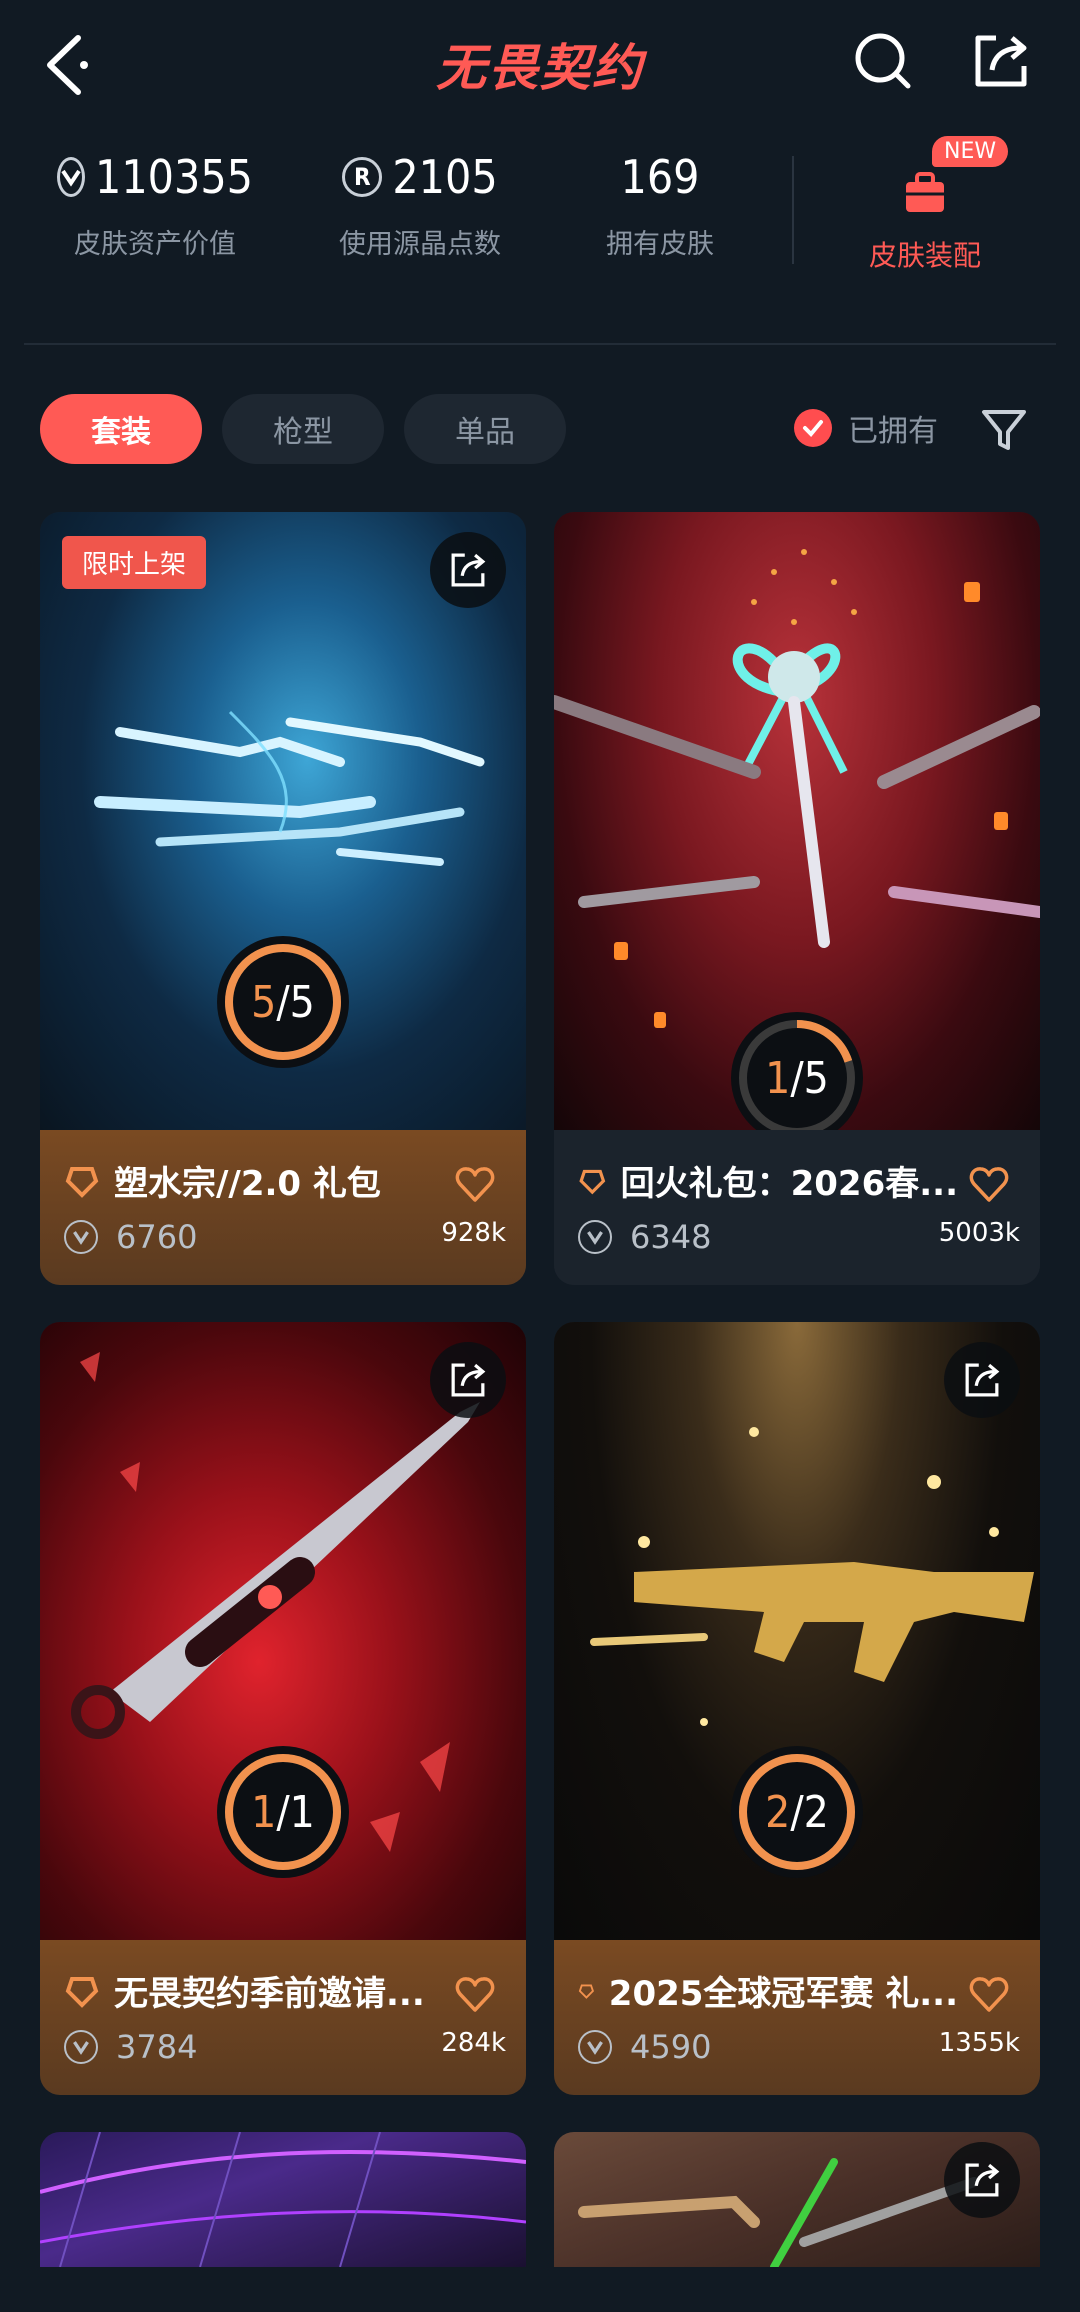  I want to click on progress-ring: 2/2, so click(797, 1812).